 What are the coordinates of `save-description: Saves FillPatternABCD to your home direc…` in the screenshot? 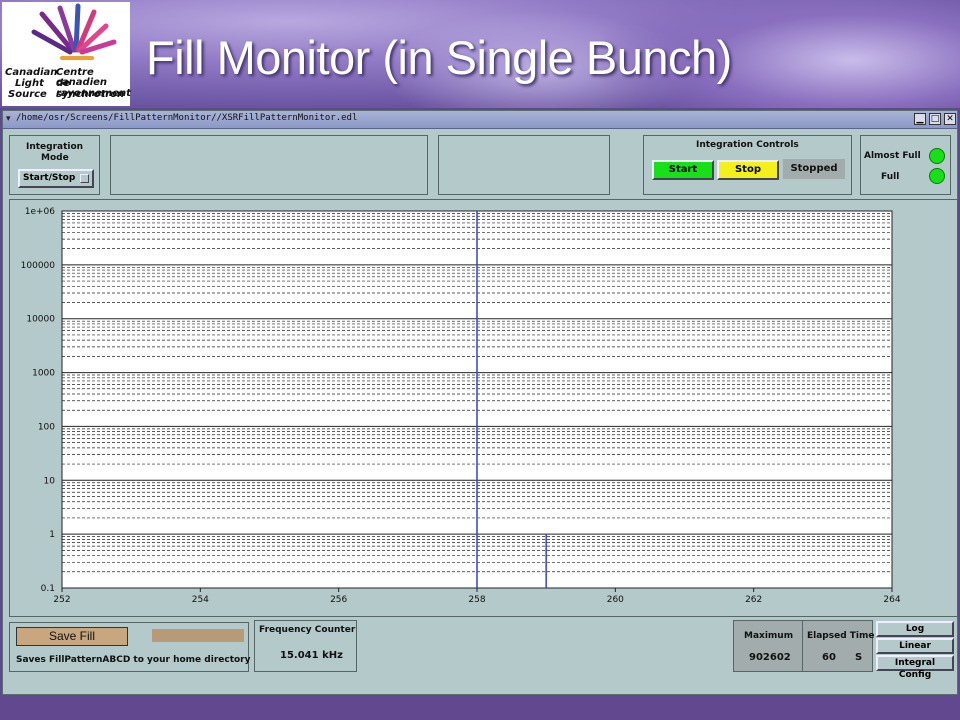 It's located at (133, 660).